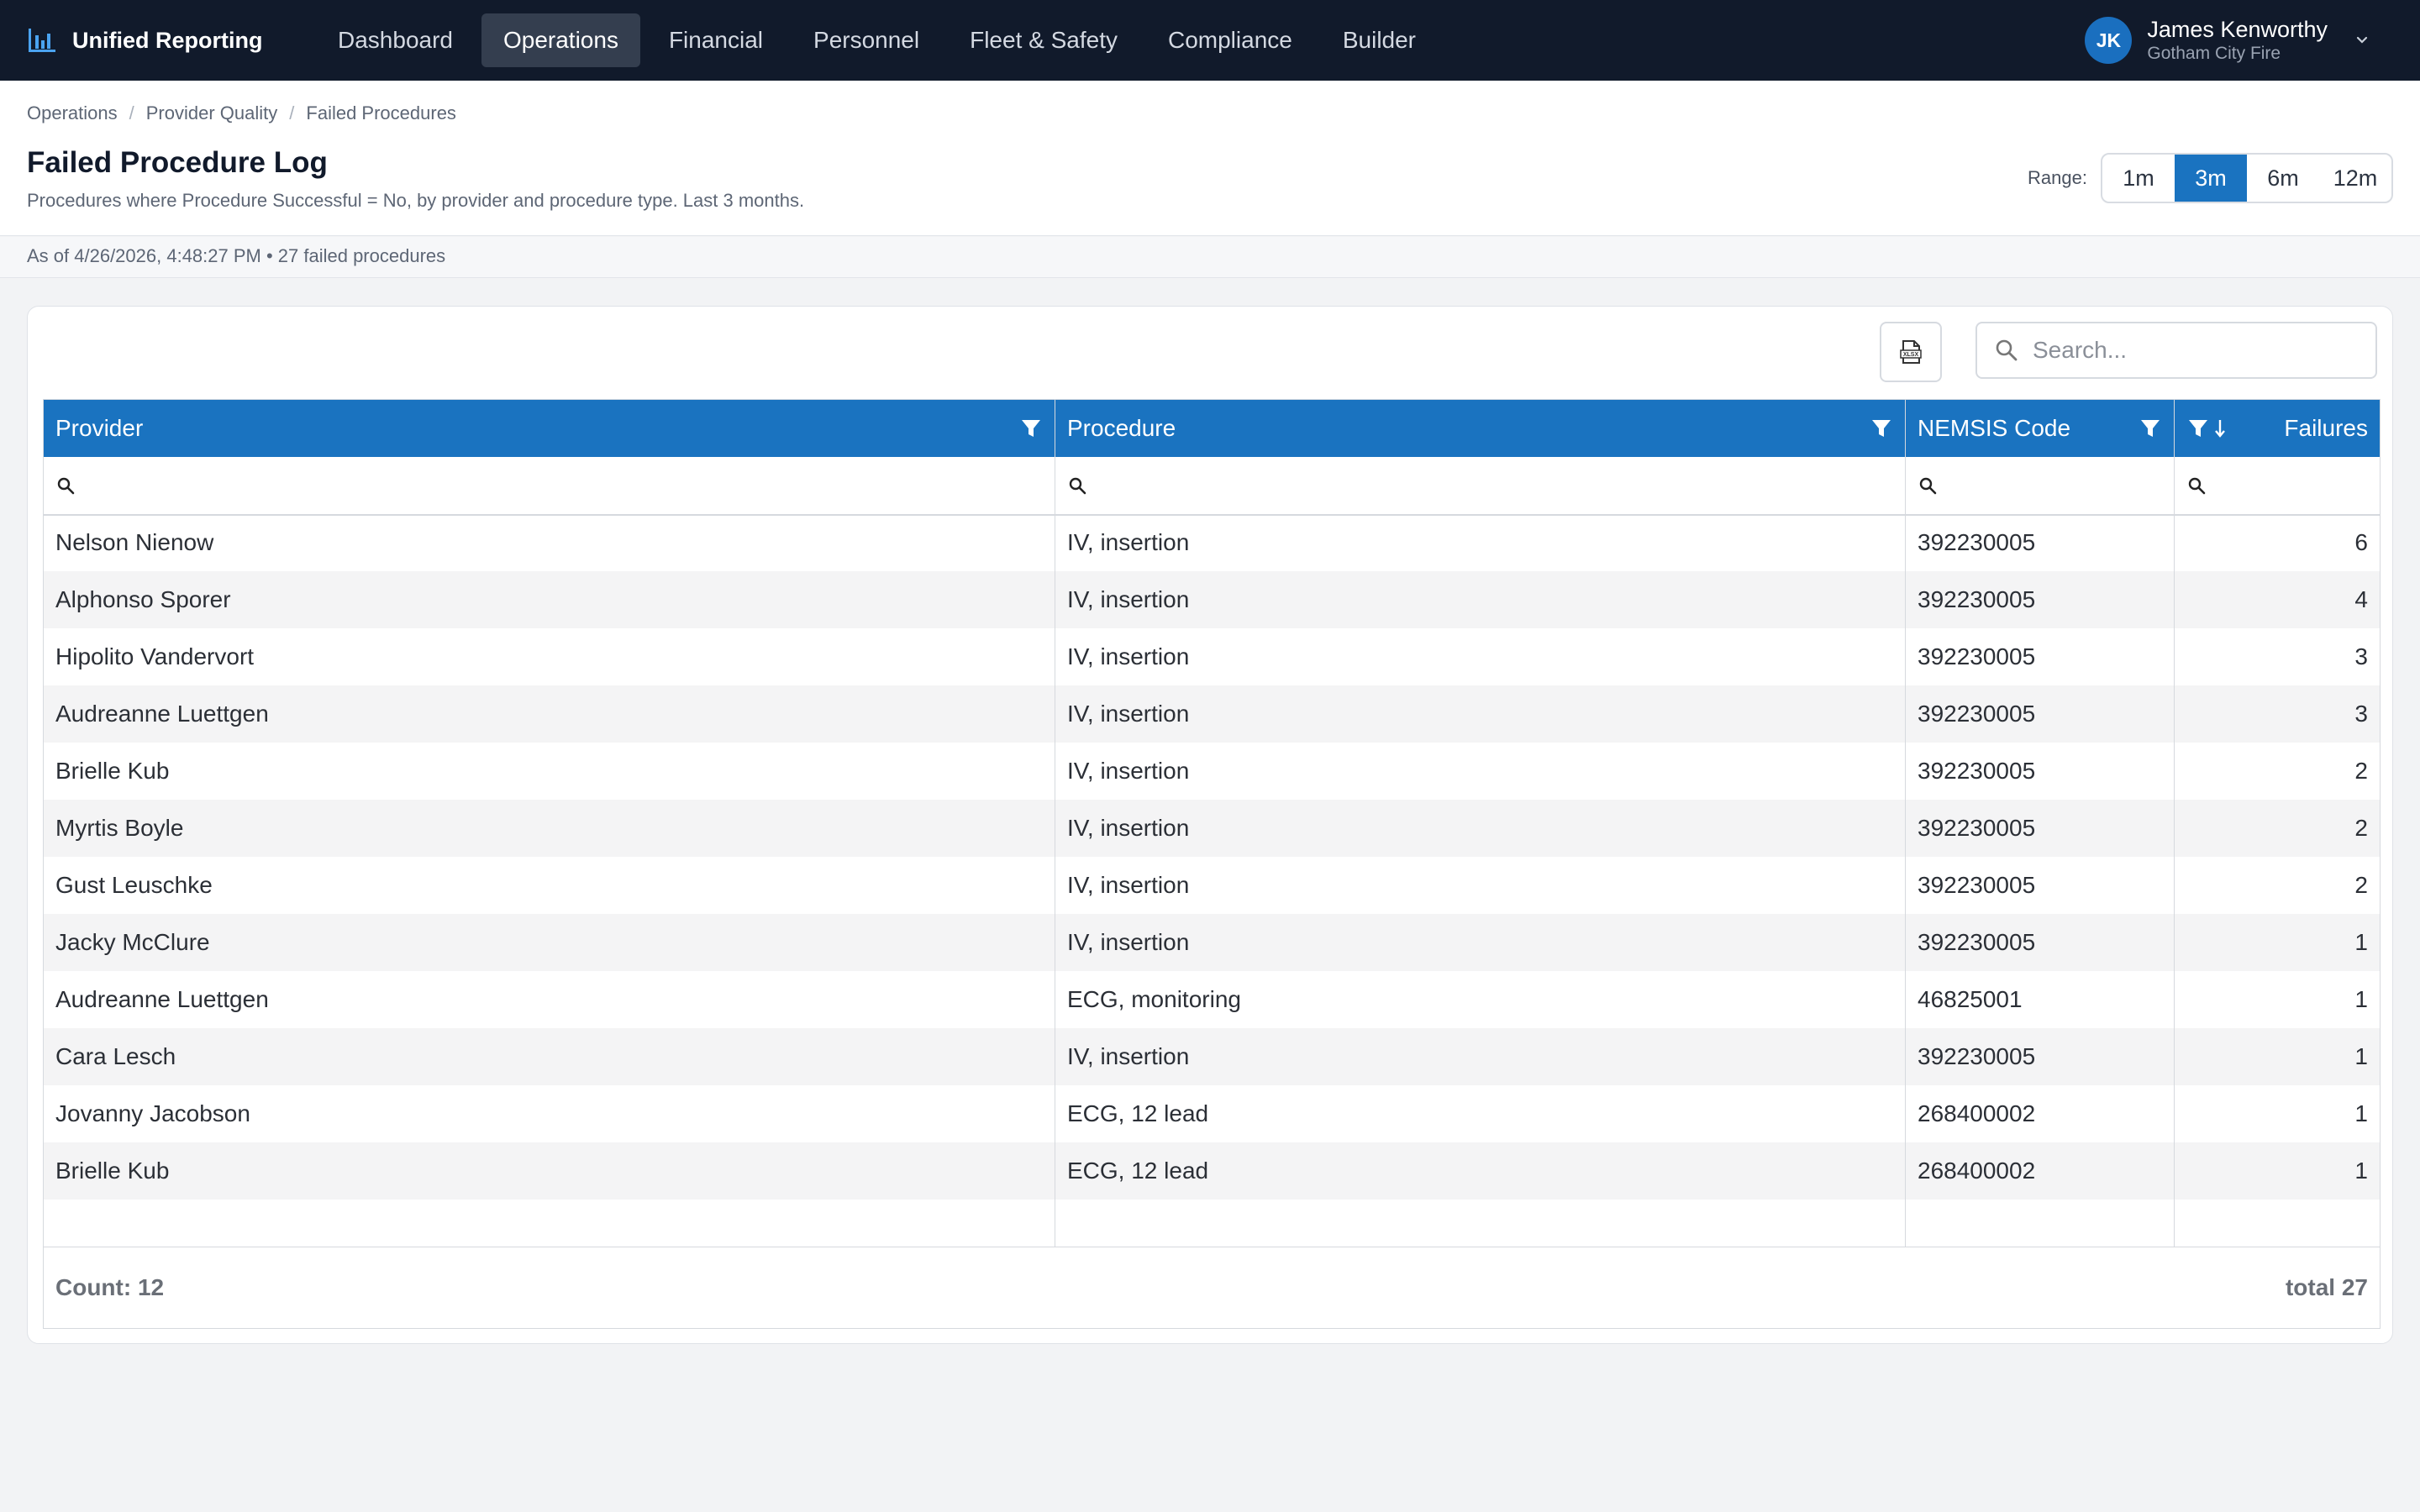 The height and width of the screenshot is (1512, 2420). What do you see at coordinates (42, 40) in the screenshot?
I see `bar-chart-icon` at bounding box center [42, 40].